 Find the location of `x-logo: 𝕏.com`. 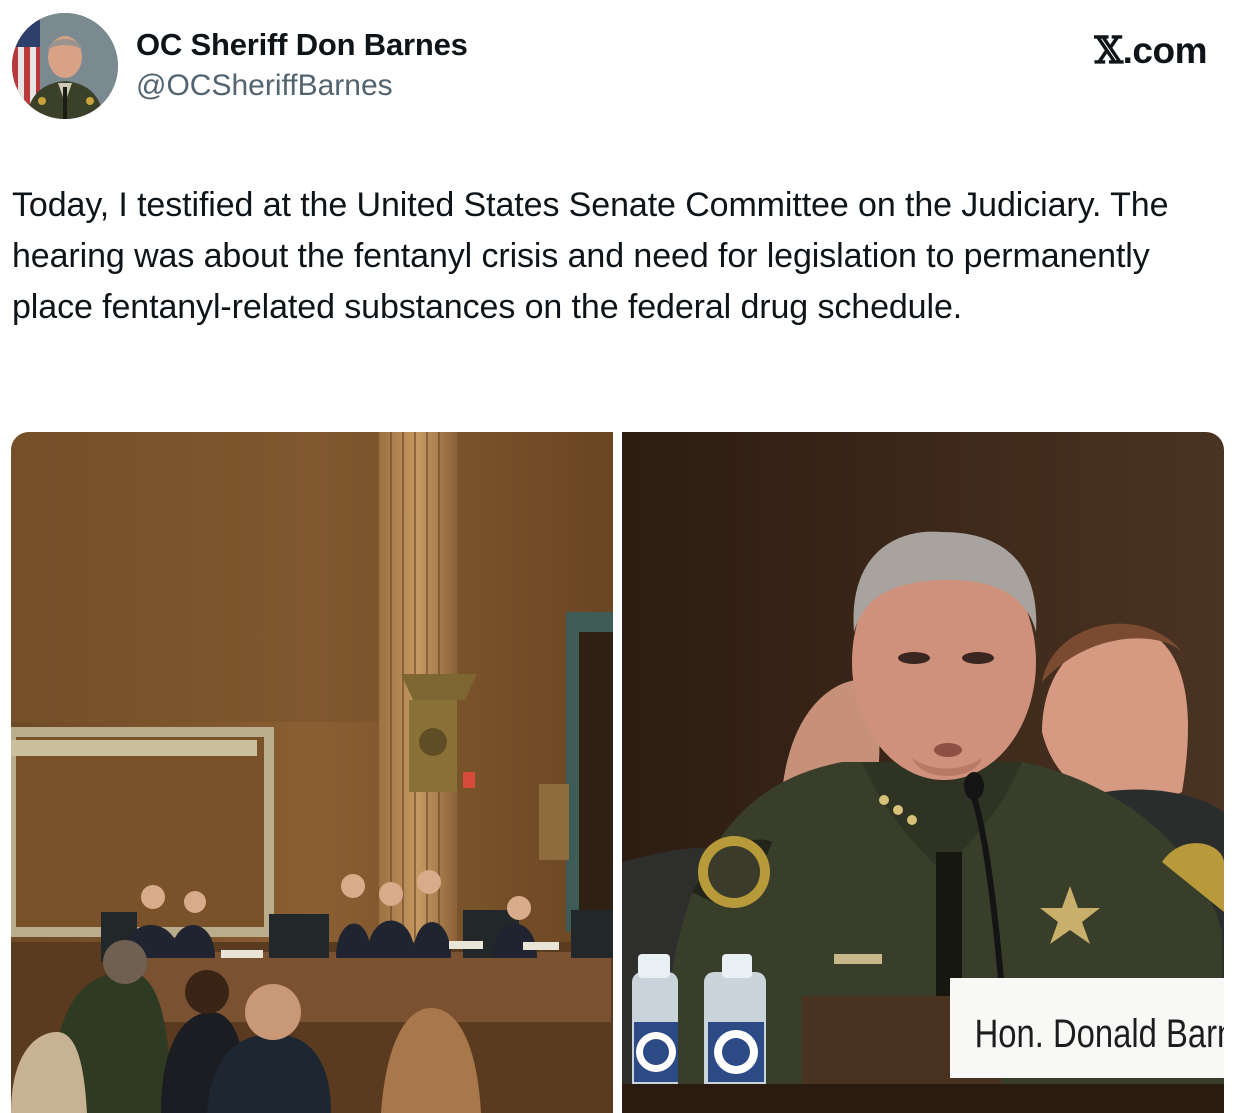

x-logo: 𝕏.com is located at coordinates (1150, 50).